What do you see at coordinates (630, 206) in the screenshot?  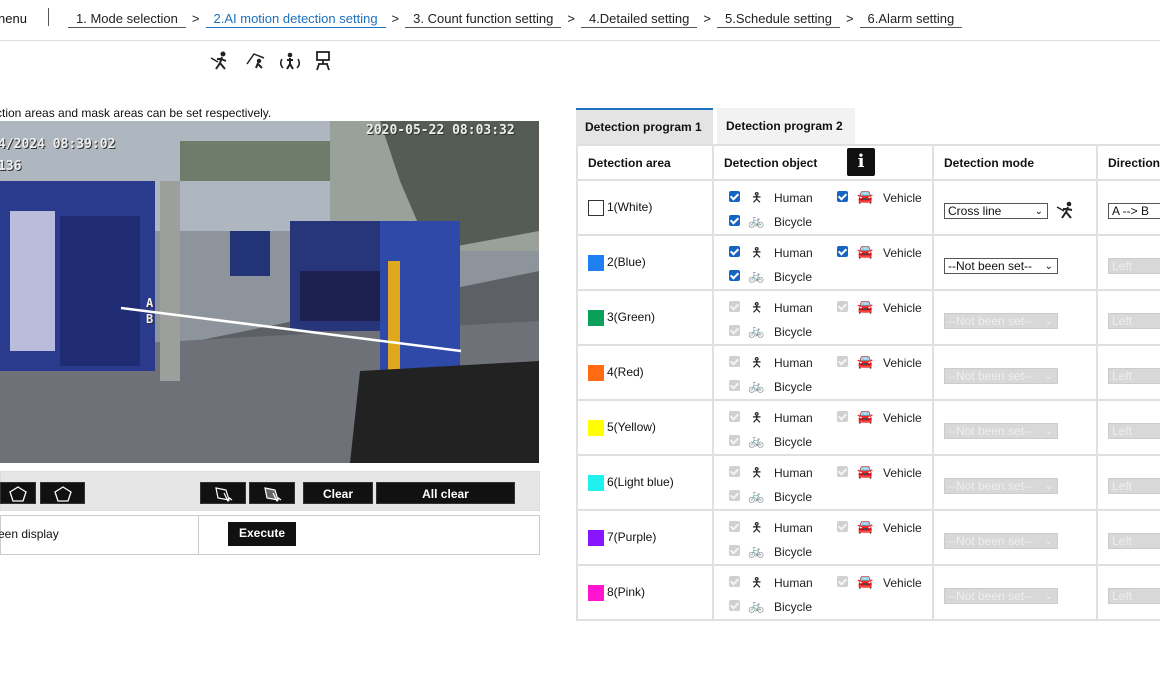 I see `area-name: 1(White)` at bounding box center [630, 206].